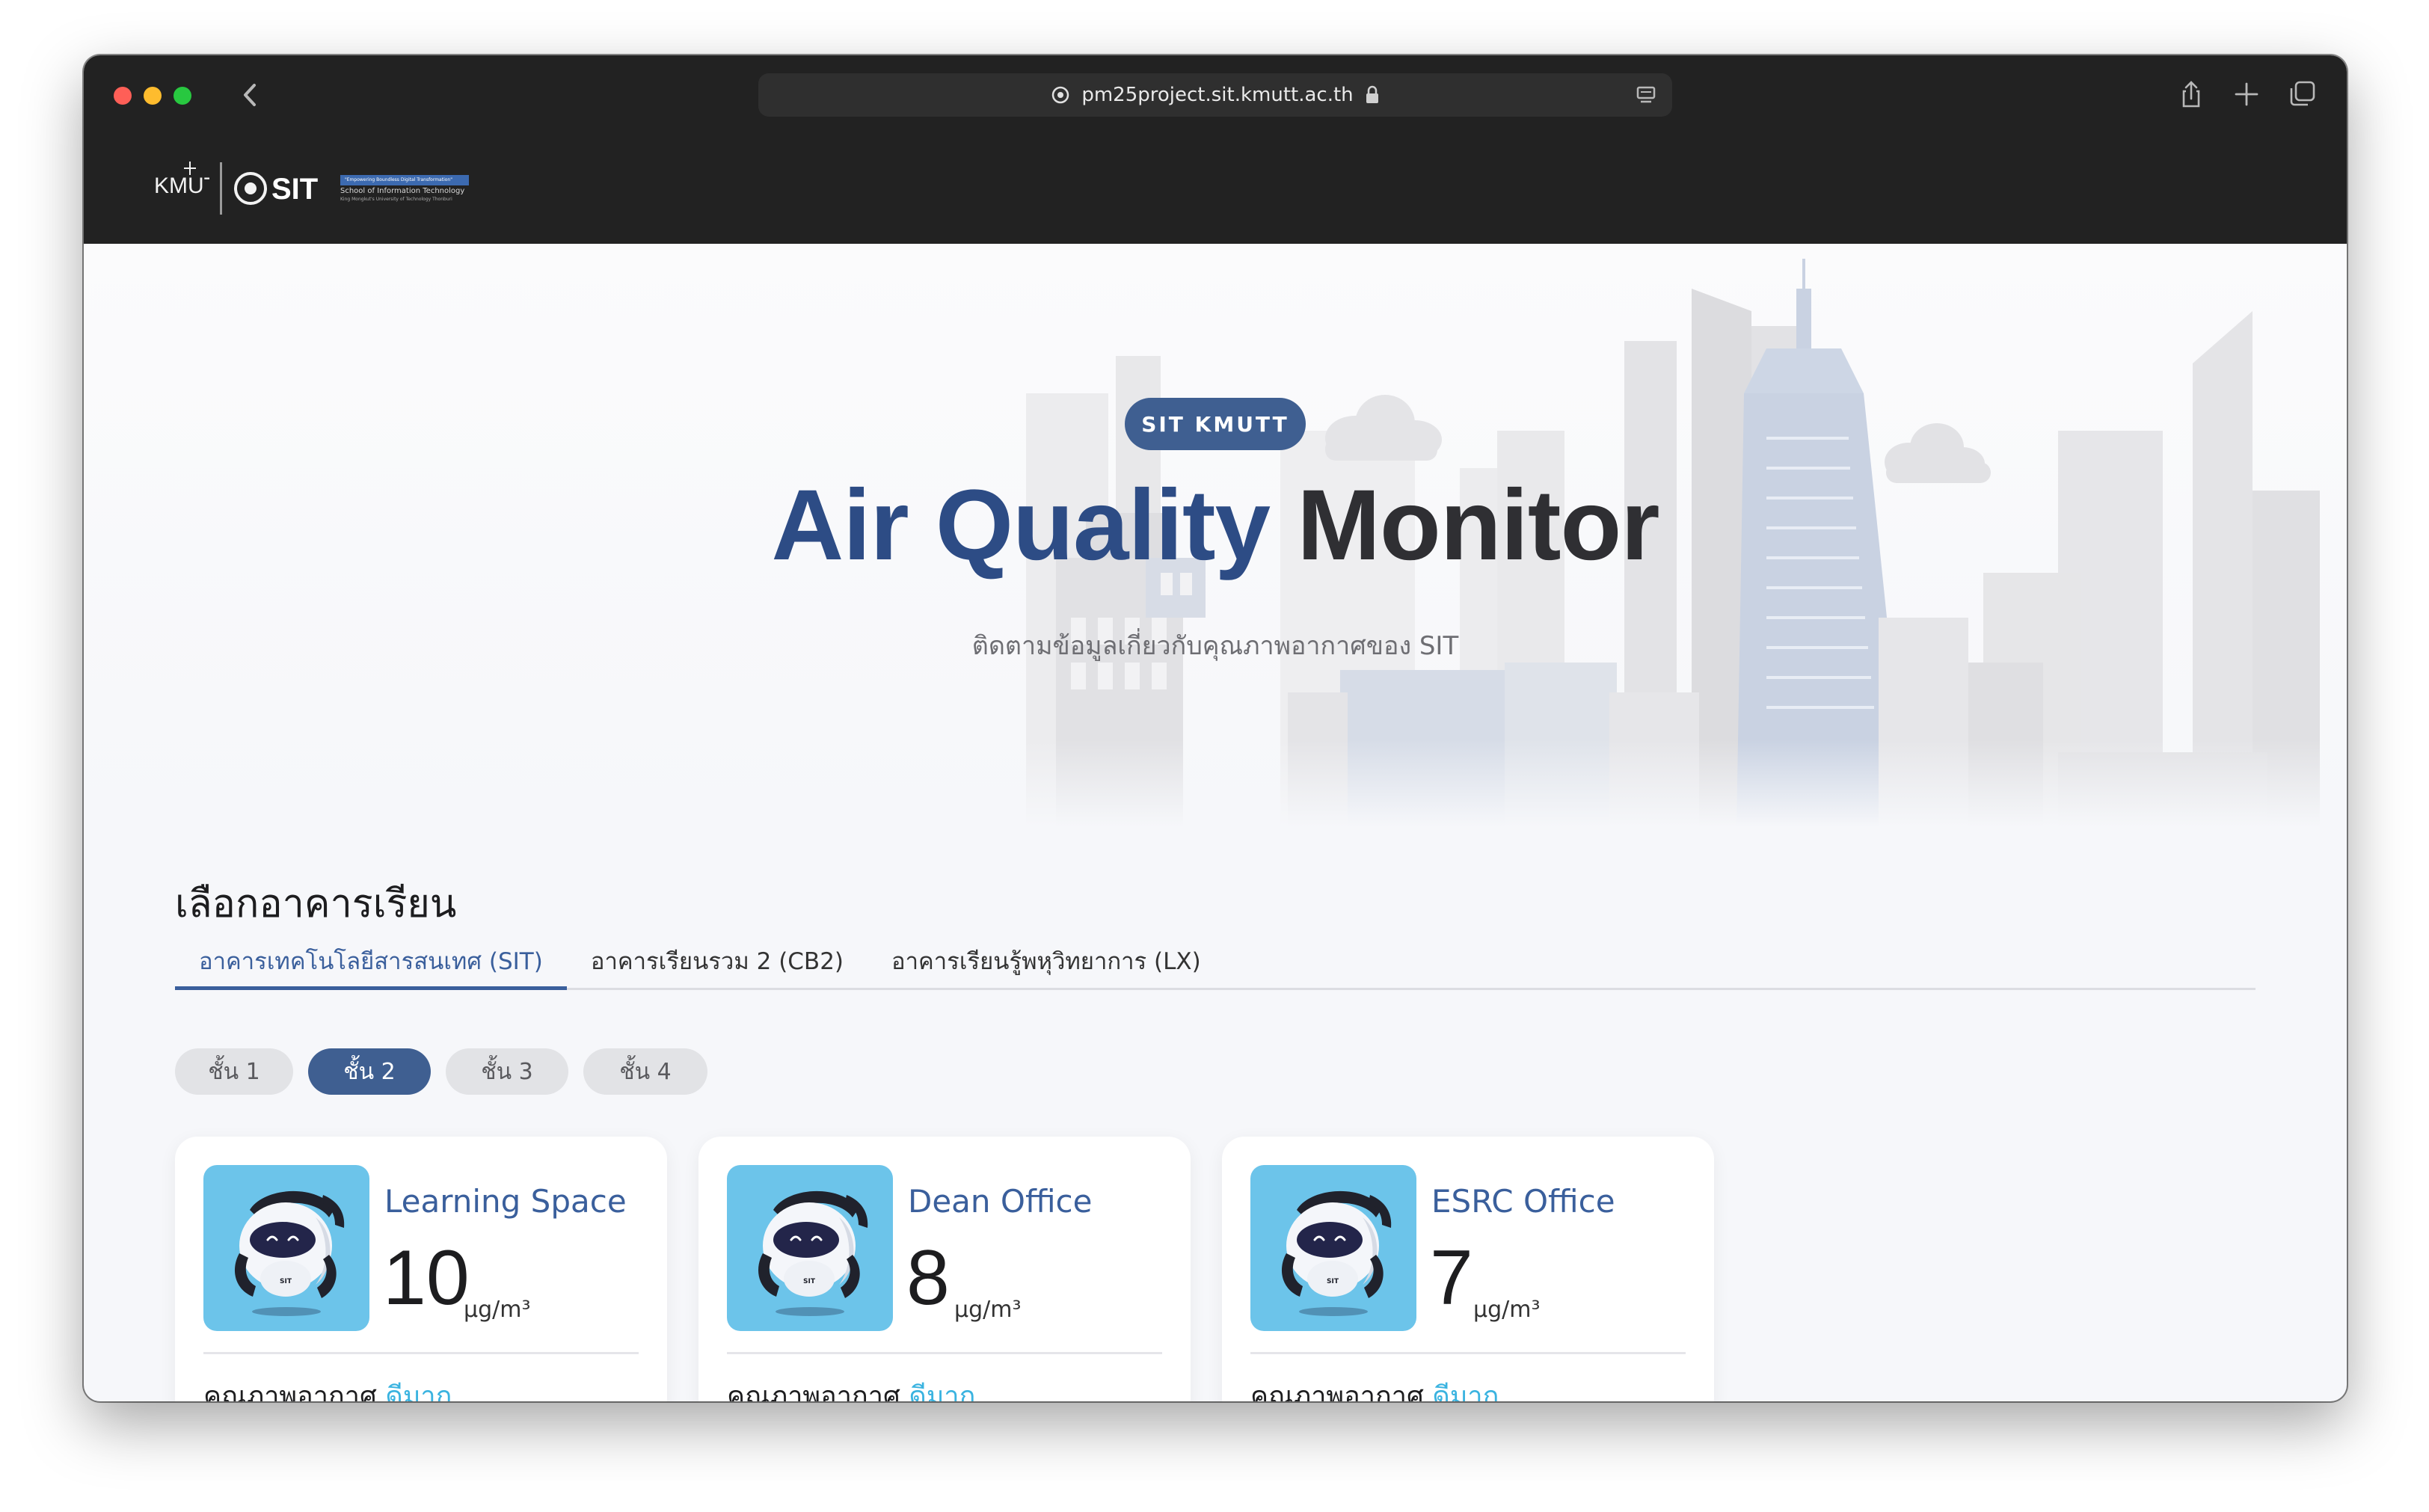  What do you see at coordinates (1523, 1201) in the screenshot?
I see `room-name: ESRC Office` at bounding box center [1523, 1201].